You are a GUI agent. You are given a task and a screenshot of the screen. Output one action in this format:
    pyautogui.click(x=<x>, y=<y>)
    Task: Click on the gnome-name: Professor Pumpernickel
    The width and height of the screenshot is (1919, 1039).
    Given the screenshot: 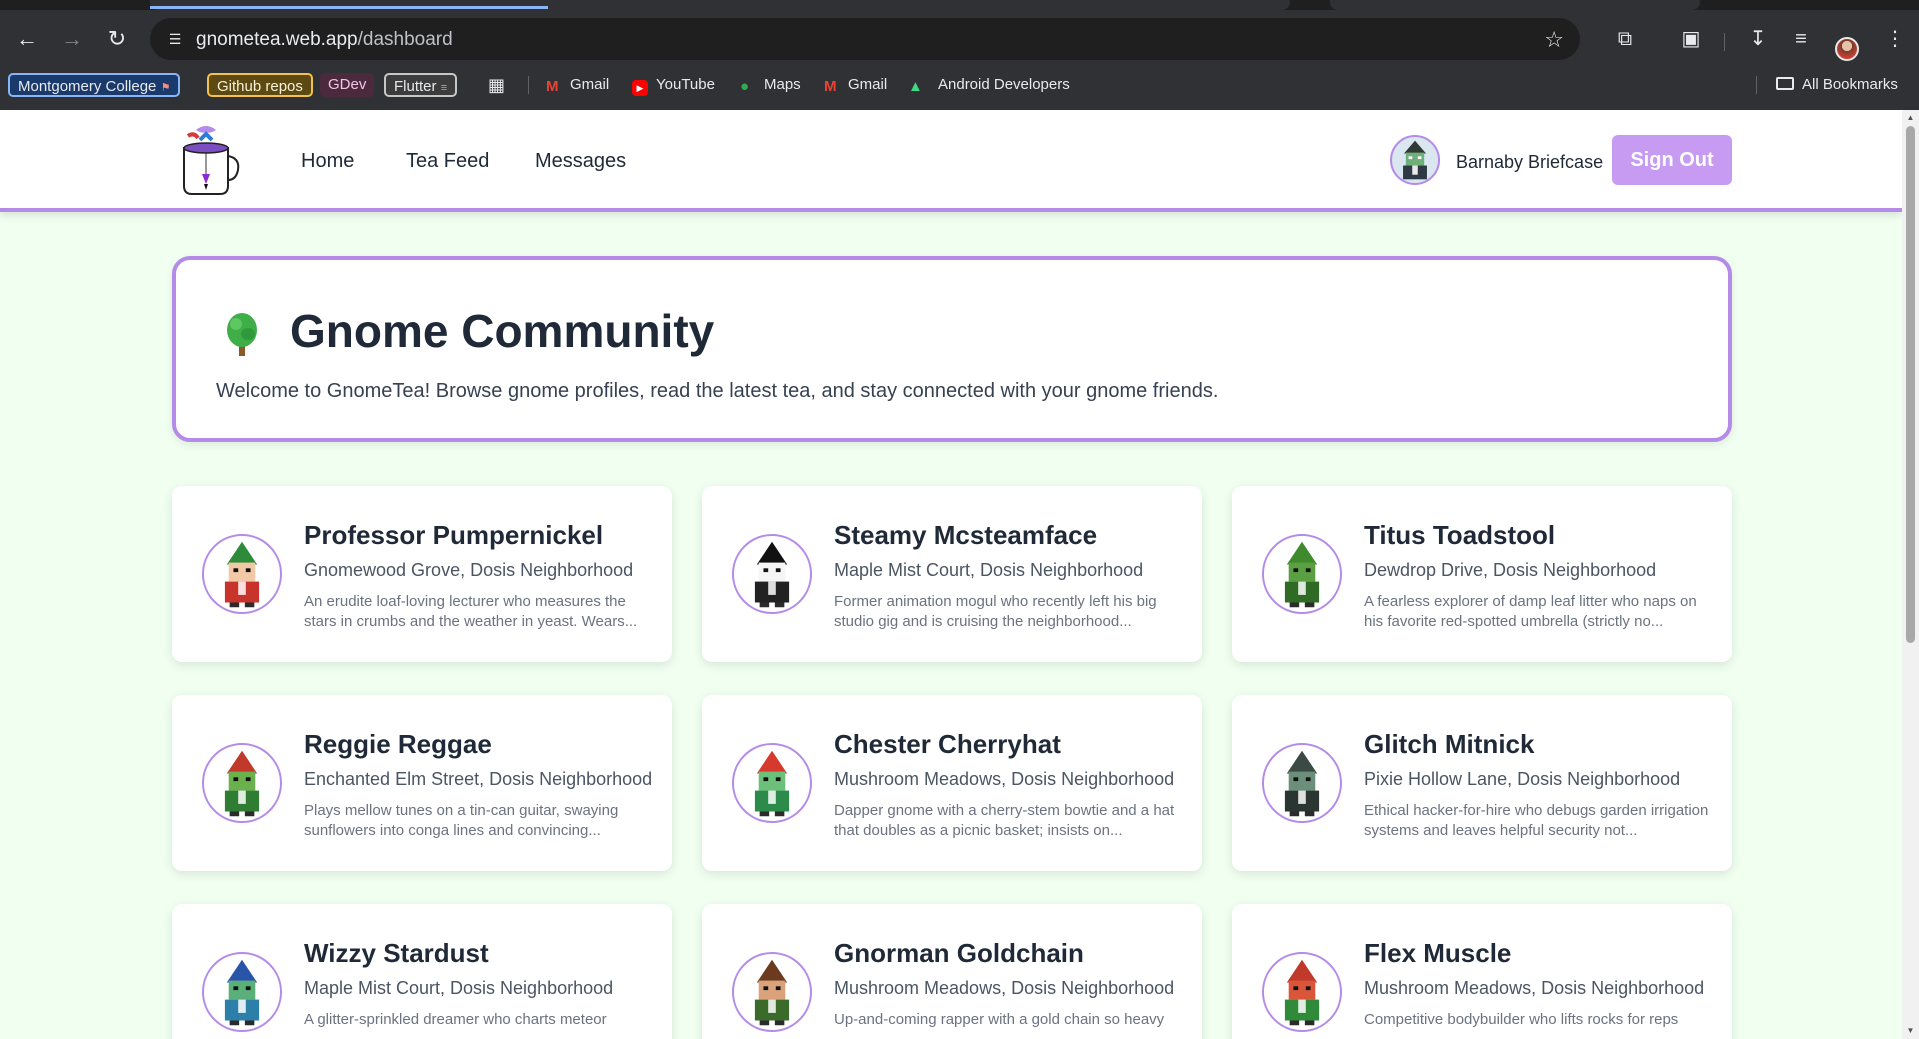 What is the action you would take?
    pyautogui.click(x=453, y=535)
    